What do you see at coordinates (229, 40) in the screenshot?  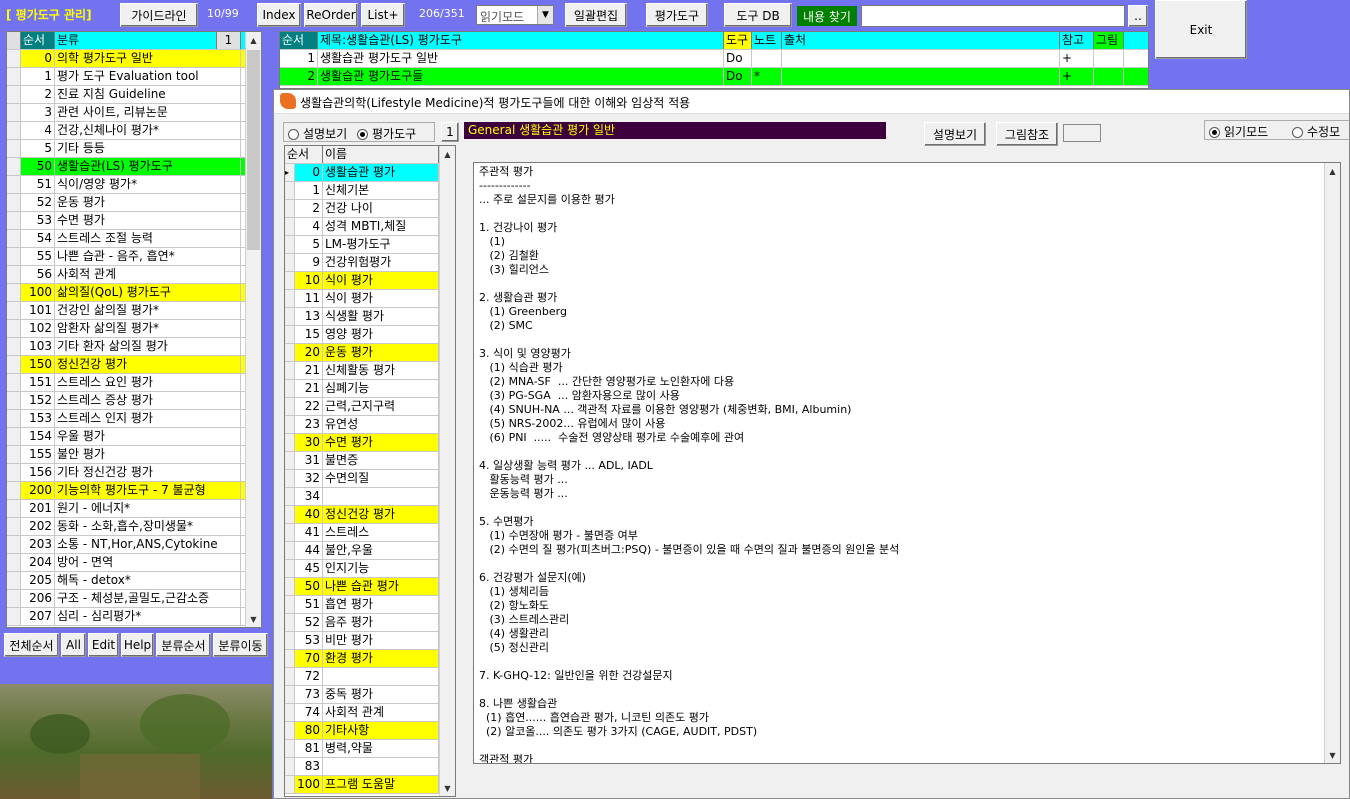 I see `col-header-one: 1` at bounding box center [229, 40].